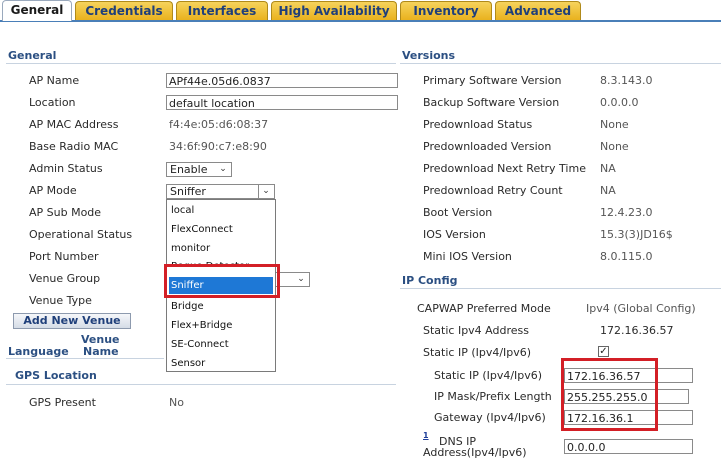 This screenshot has width=721, height=459. I want to click on location-label: Location, so click(52, 102).